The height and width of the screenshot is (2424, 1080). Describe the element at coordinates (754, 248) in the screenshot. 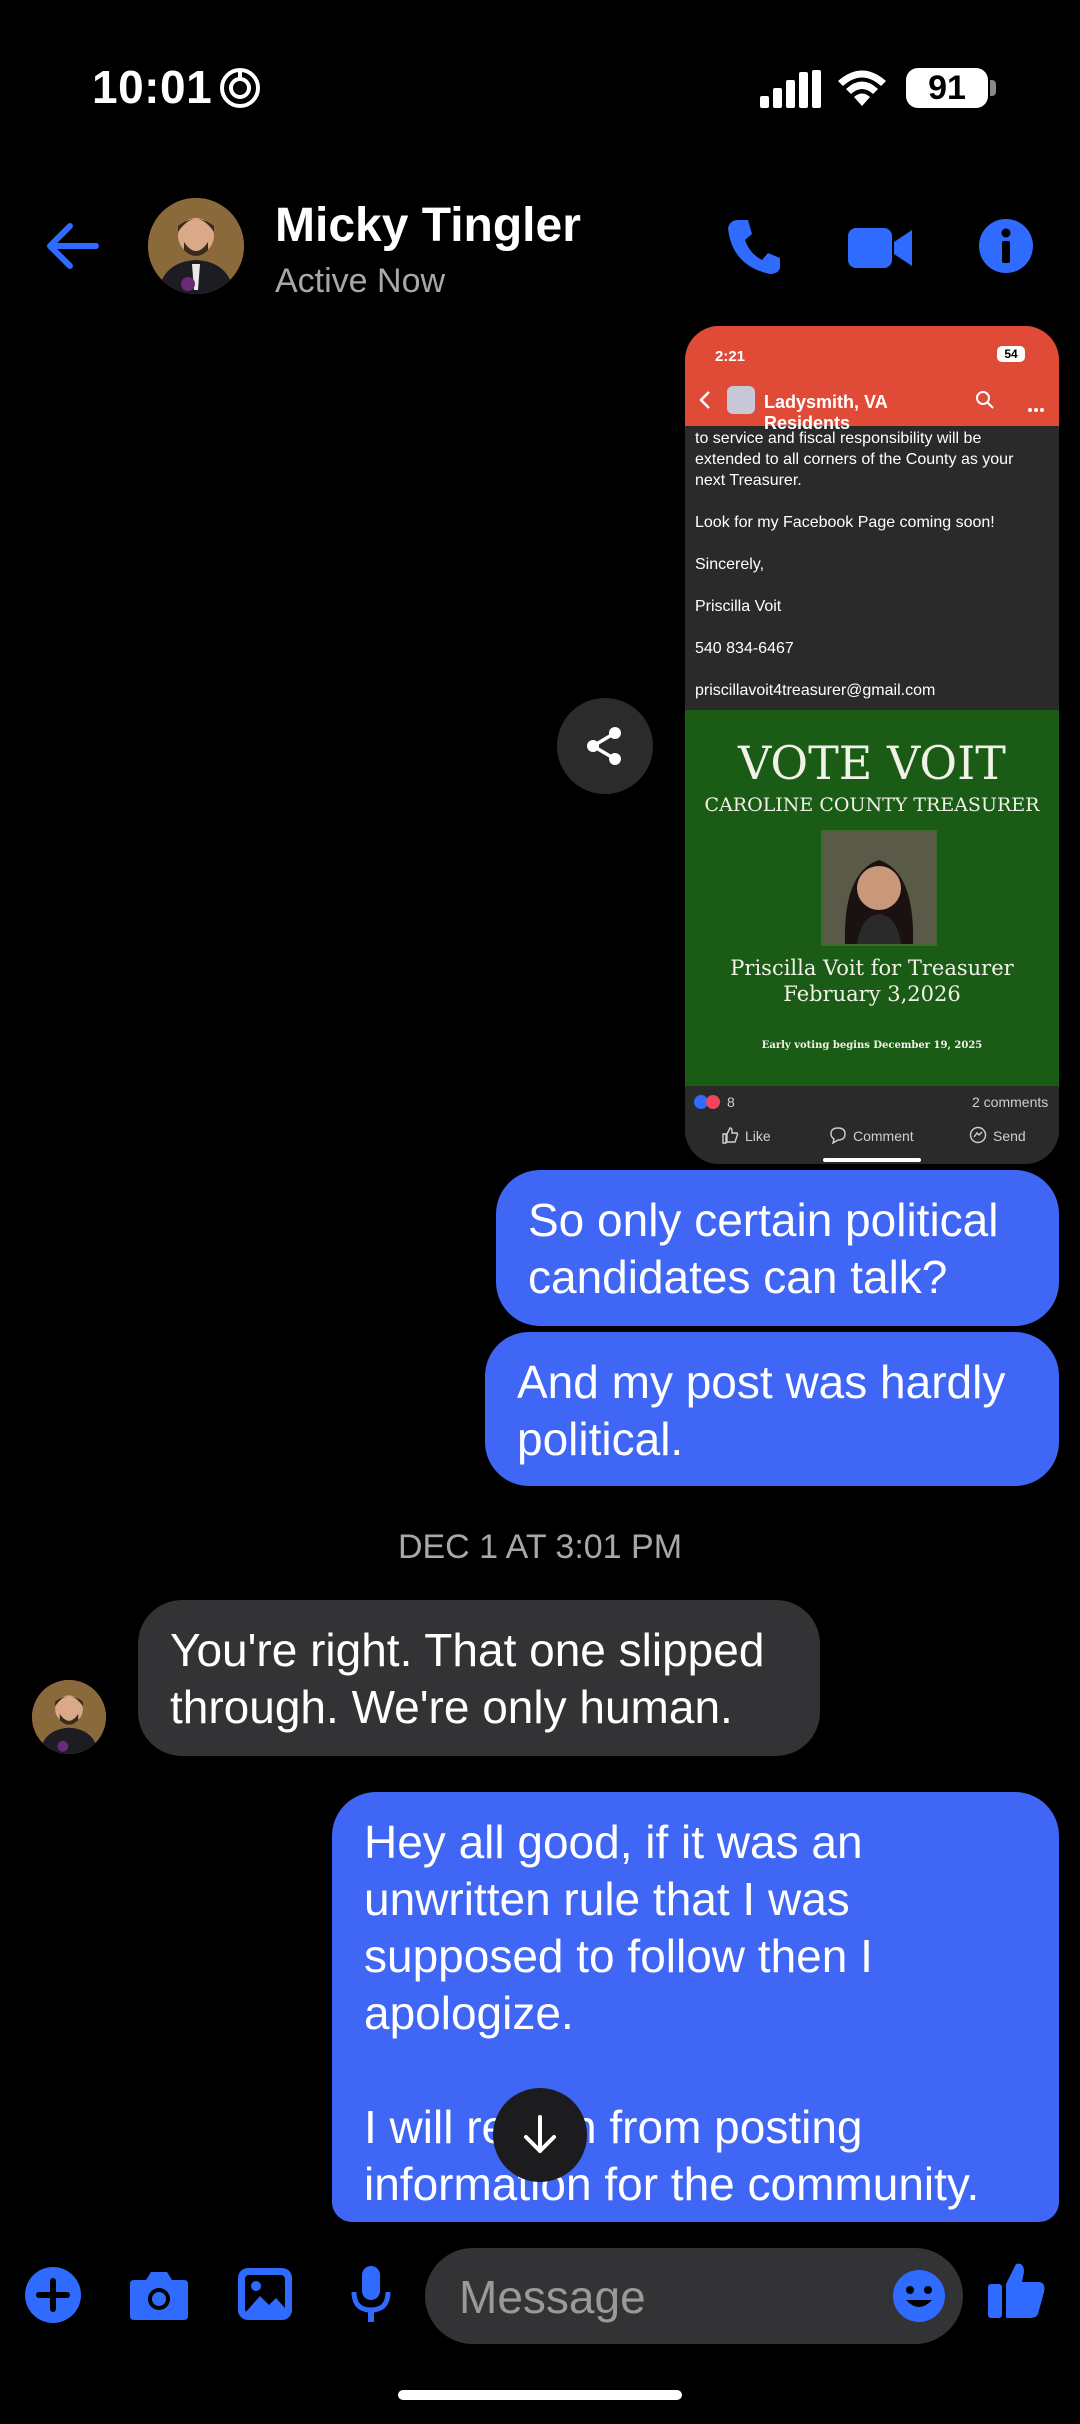

I see `phone-call-icon` at that location.